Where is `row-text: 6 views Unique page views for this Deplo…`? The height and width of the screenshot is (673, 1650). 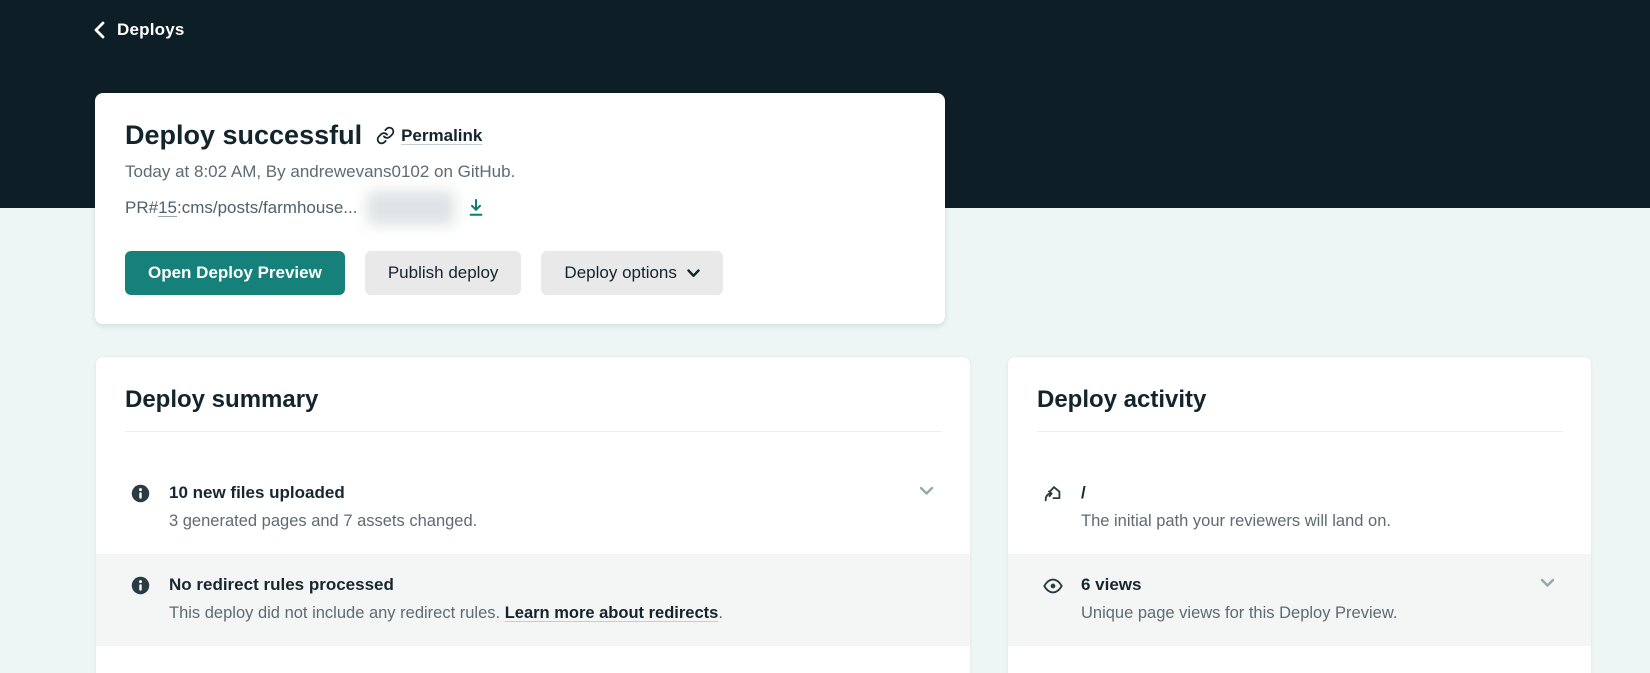 row-text: 6 views Unique page views for this Deplo… is located at coordinates (1239, 599).